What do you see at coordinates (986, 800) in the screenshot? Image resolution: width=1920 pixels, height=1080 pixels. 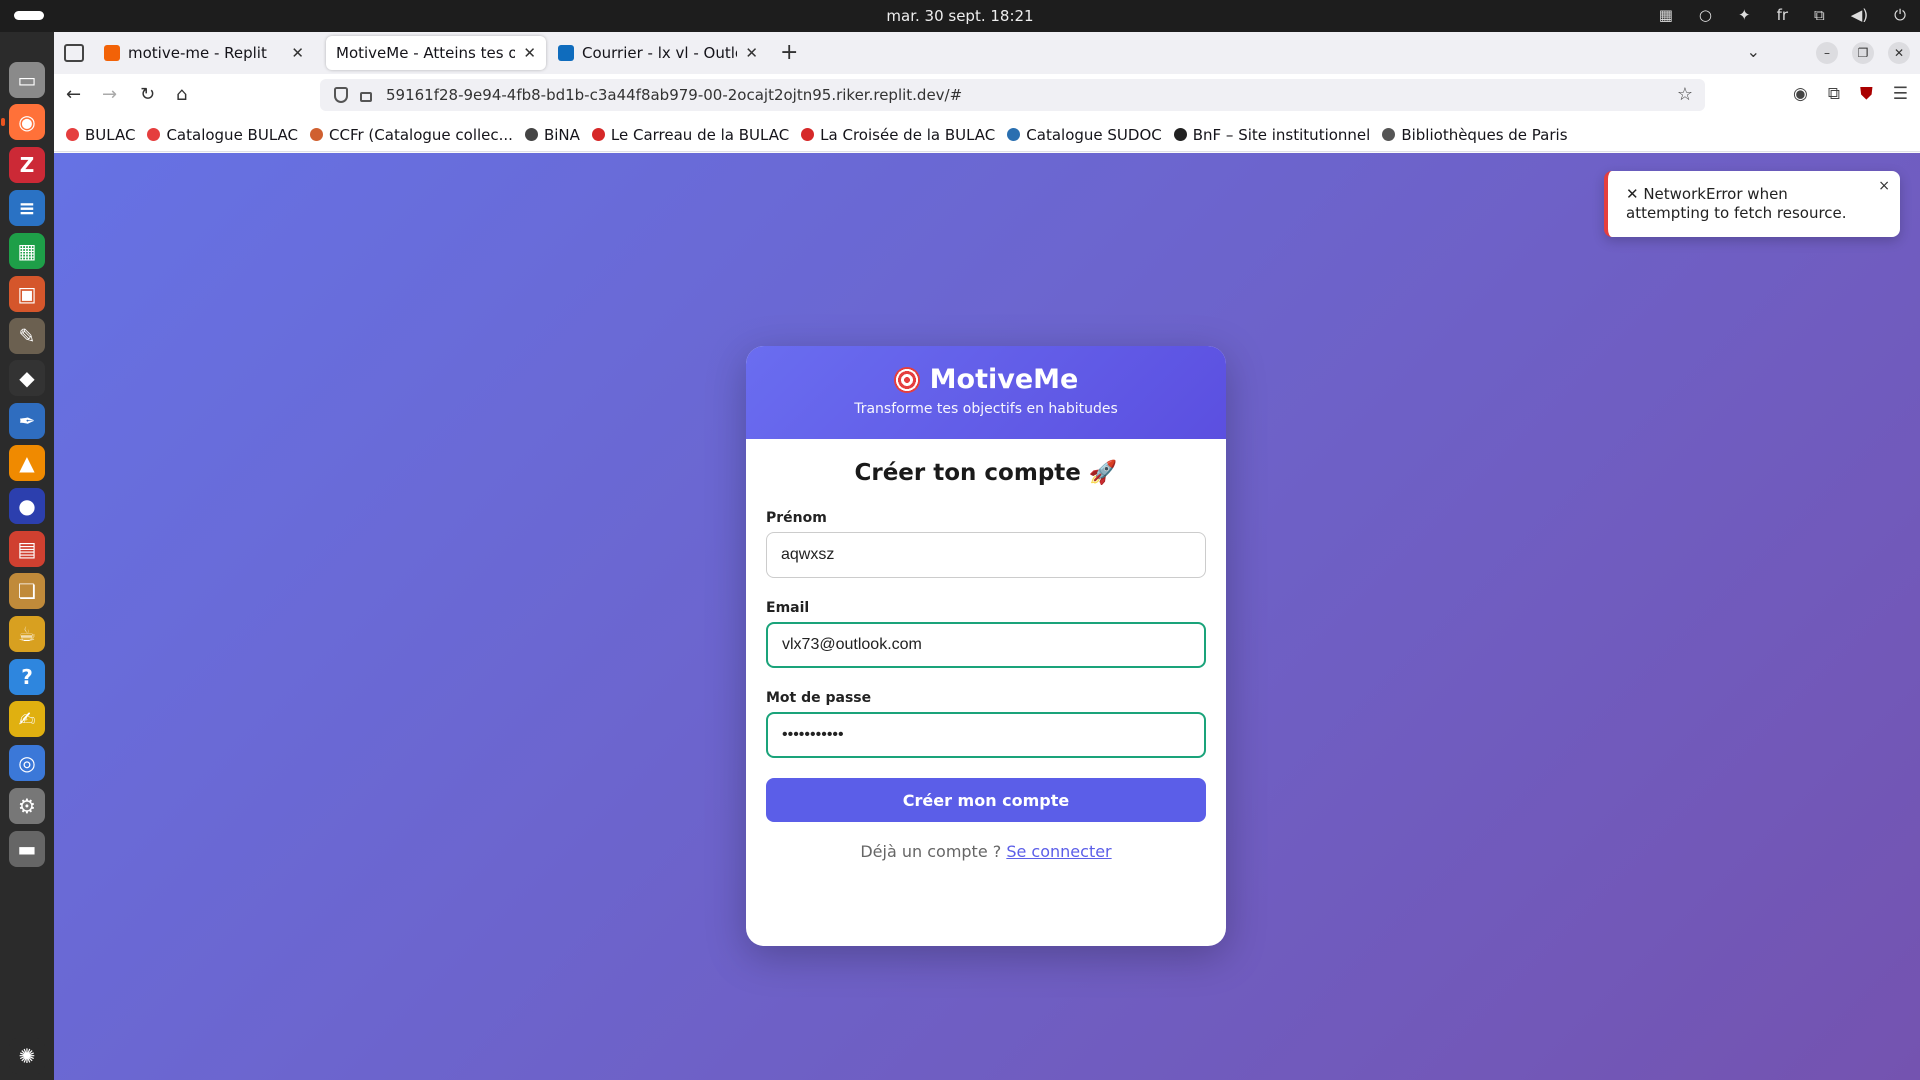 I see `create-account-button: Créer mon compte` at bounding box center [986, 800].